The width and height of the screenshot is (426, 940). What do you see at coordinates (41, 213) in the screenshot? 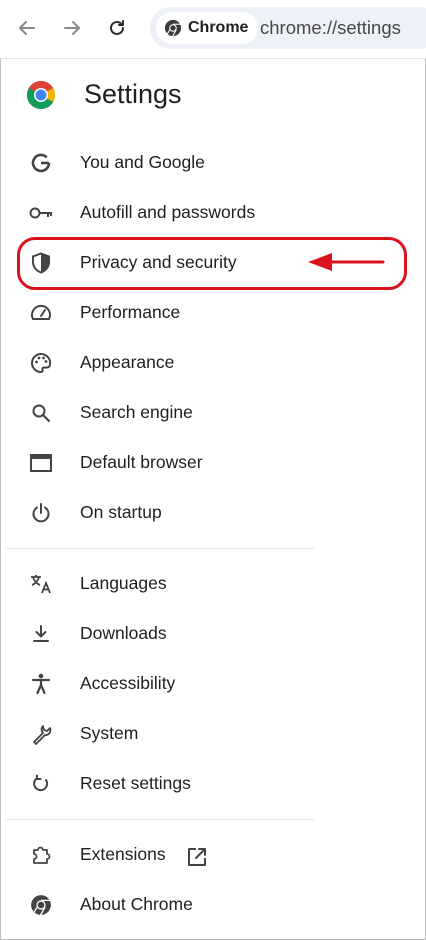
I see `key-icon` at bounding box center [41, 213].